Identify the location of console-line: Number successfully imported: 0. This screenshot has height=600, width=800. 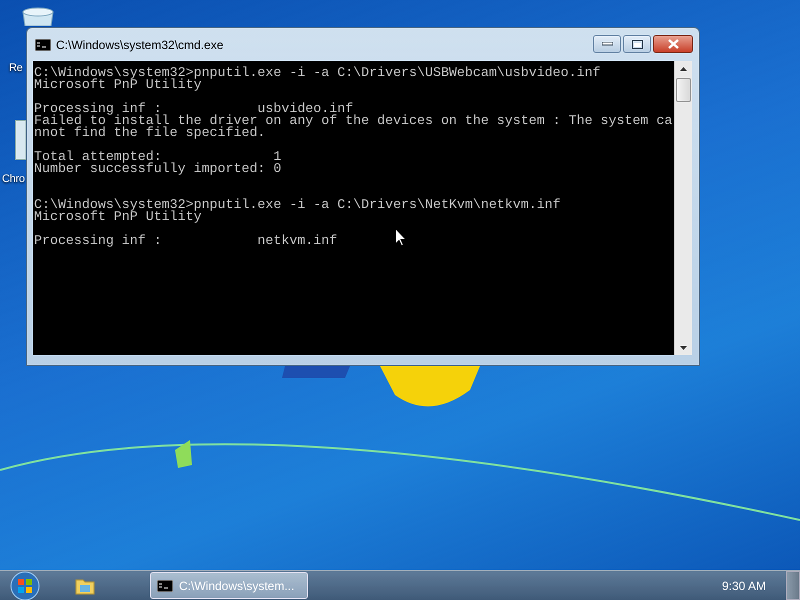
(157, 169).